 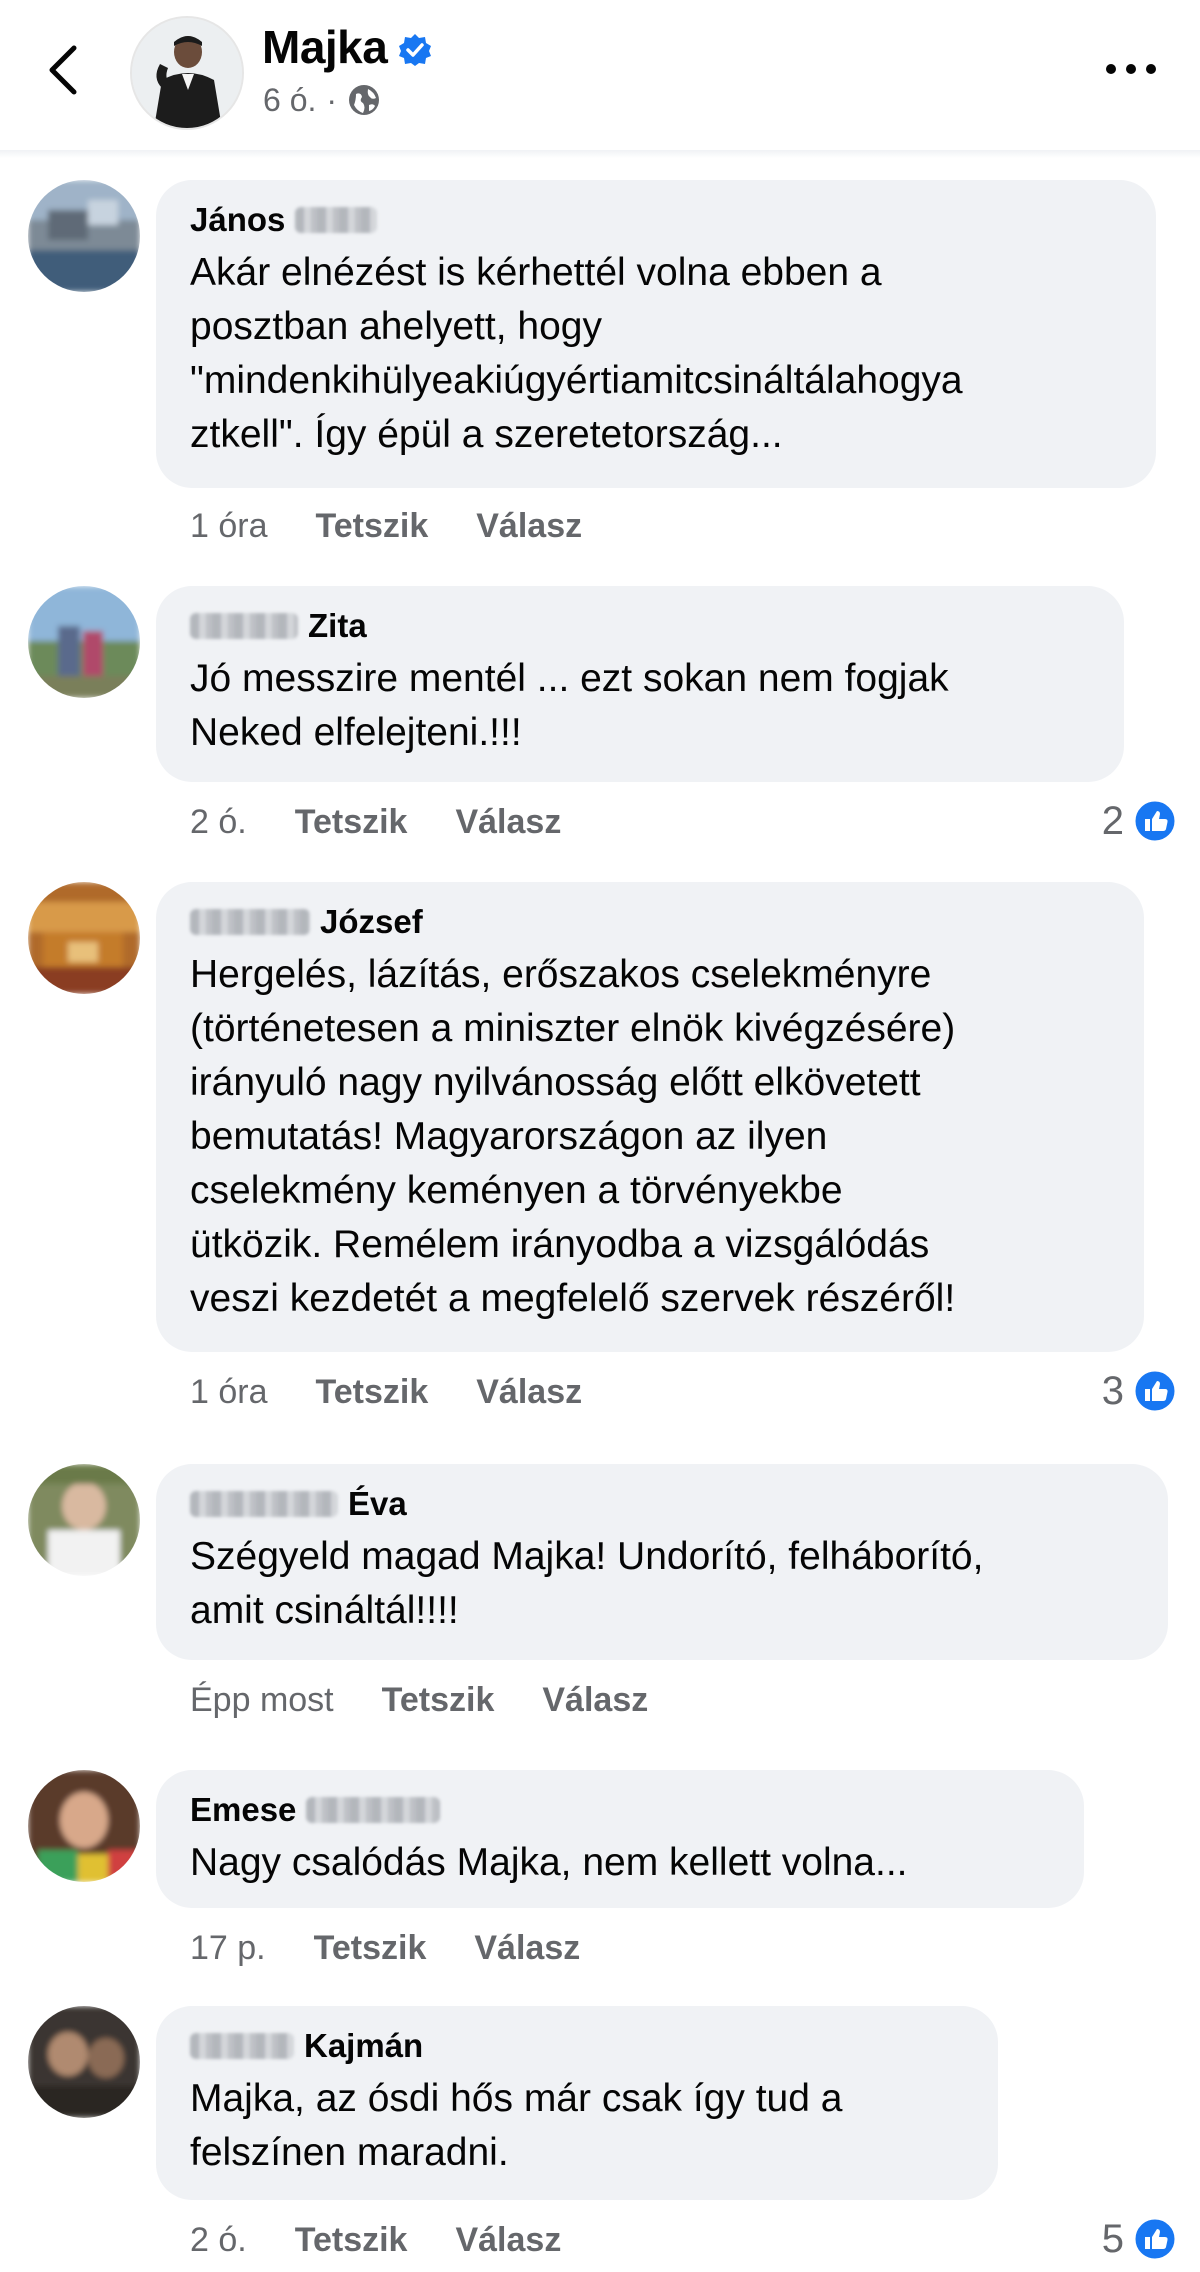 What do you see at coordinates (1112, 820) in the screenshot?
I see `reaction-number: 2` at bounding box center [1112, 820].